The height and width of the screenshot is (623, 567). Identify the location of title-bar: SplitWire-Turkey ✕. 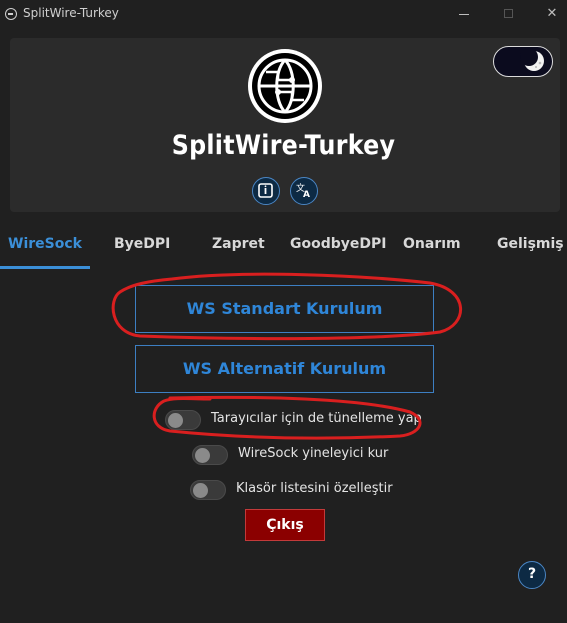
(283, 15).